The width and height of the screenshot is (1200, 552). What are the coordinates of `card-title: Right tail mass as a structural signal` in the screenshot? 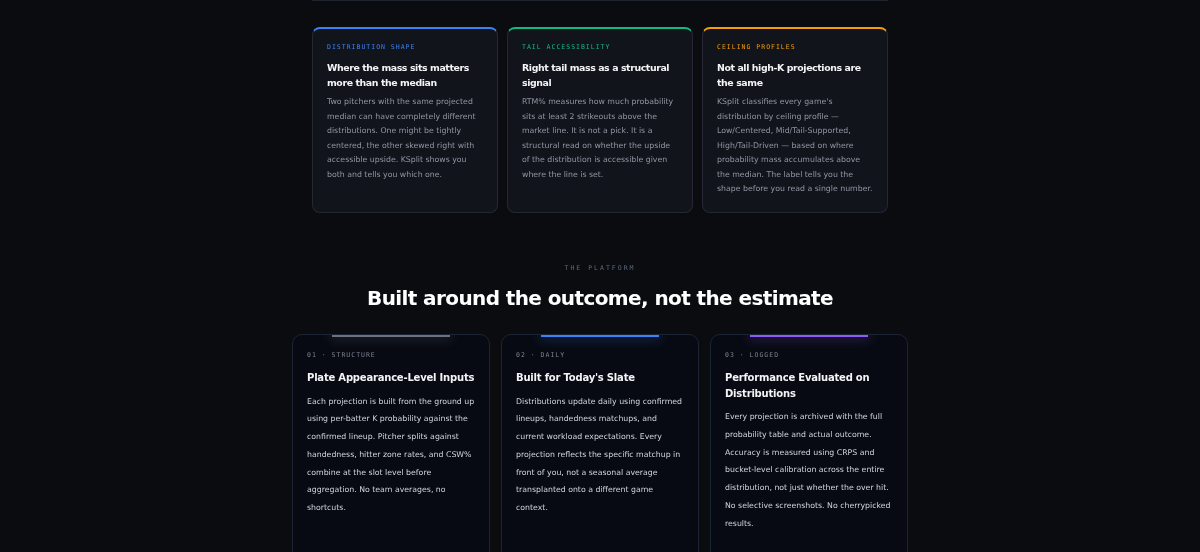 It's located at (596, 75).